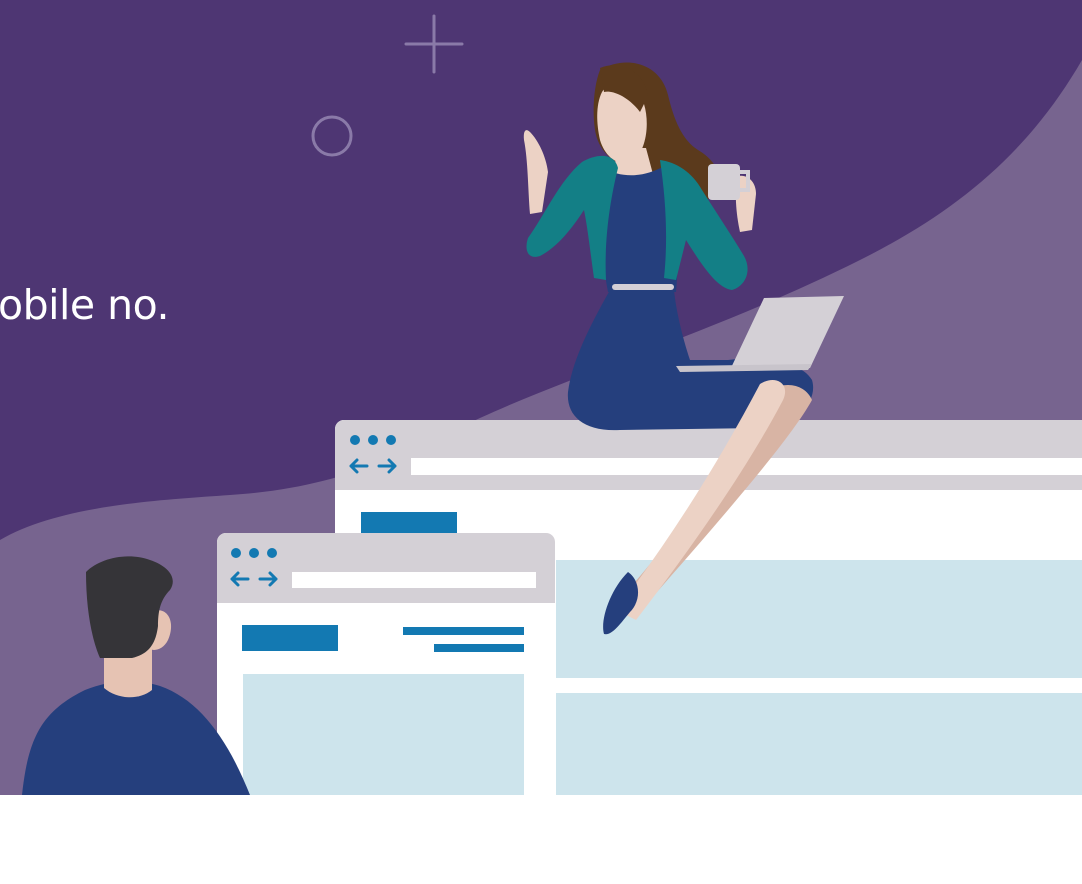 This screenshot has height=884, width=1082. What do you see at coordinates (290, 638) in the screenshot?
I see `content-button-block` at bounding box center [290, 638].